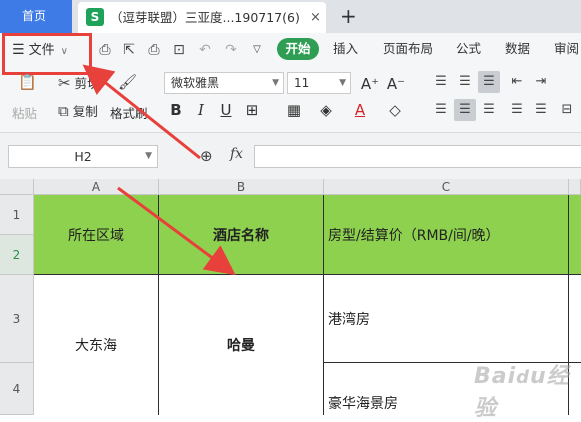 This screenshot has height=422, width=581. What do you see at coordinates (326, 110) in the screenshot?
I see `fill-color-icon: ◈` at bounding box center [326, 110].